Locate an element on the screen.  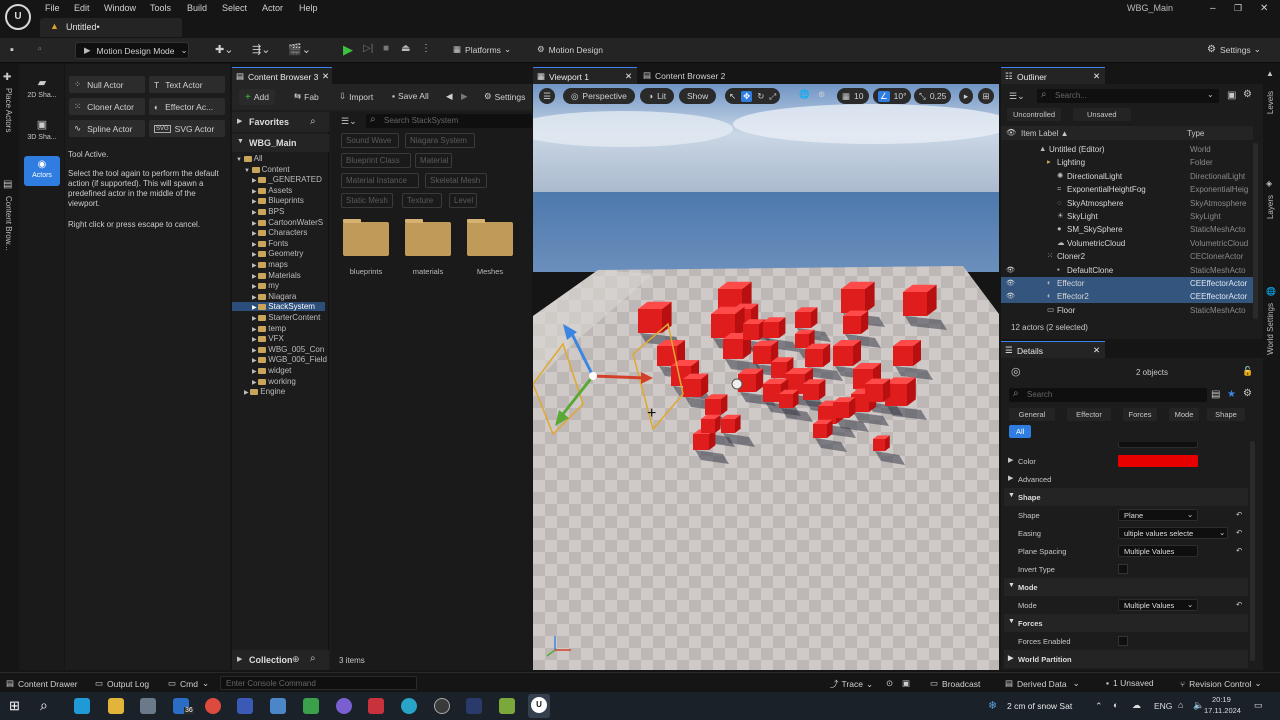
screenshot-icon: ▣ is located at coordinates (906, 683).